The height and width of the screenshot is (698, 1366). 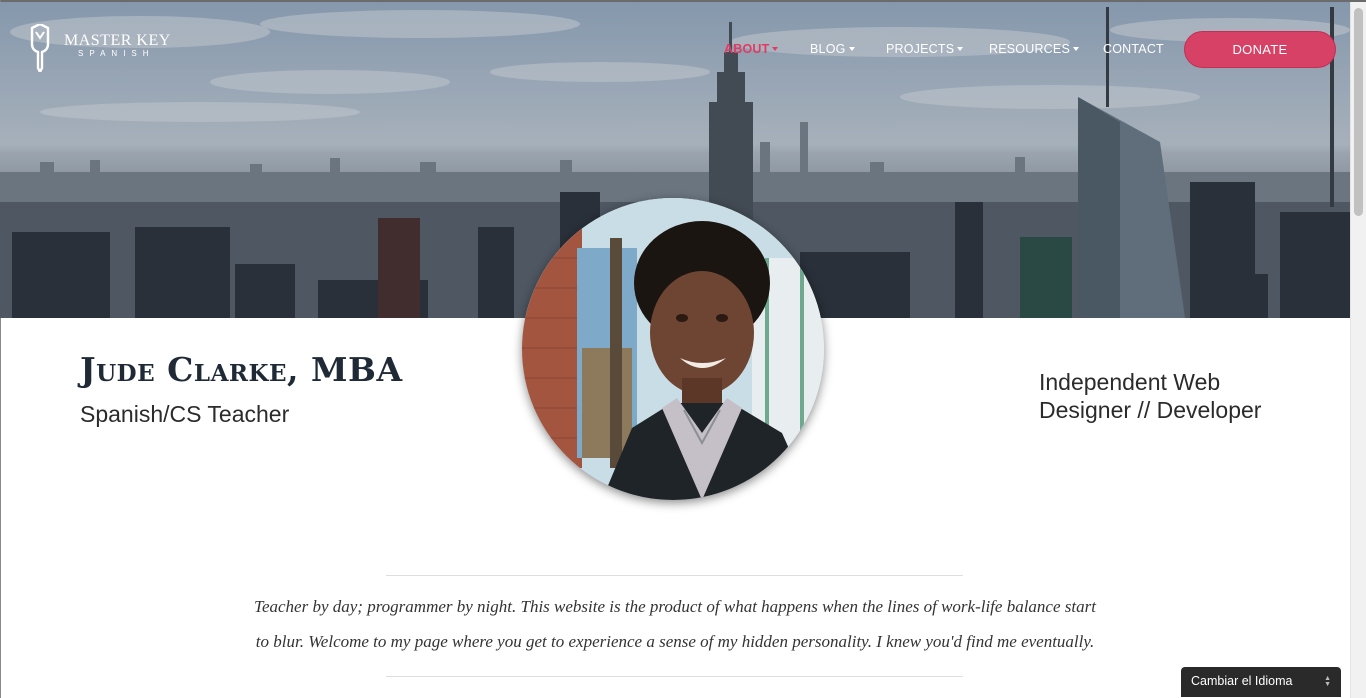 I want to click on logo-title: MASTER KEY, so click(x=117, y=40).